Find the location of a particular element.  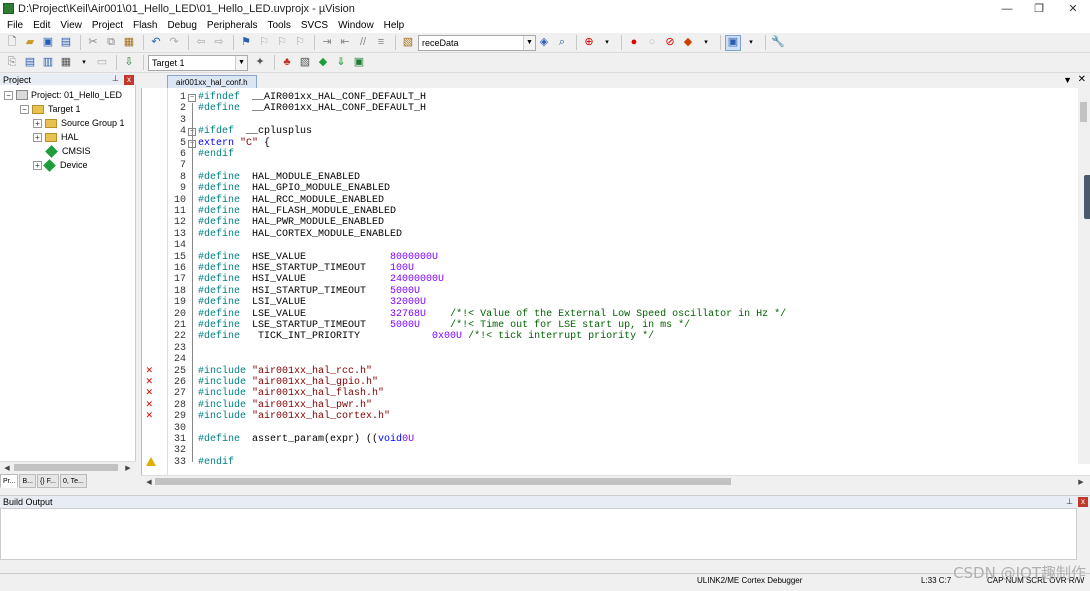

copy-icon: ⧉ is located at coordinates (111, 43).